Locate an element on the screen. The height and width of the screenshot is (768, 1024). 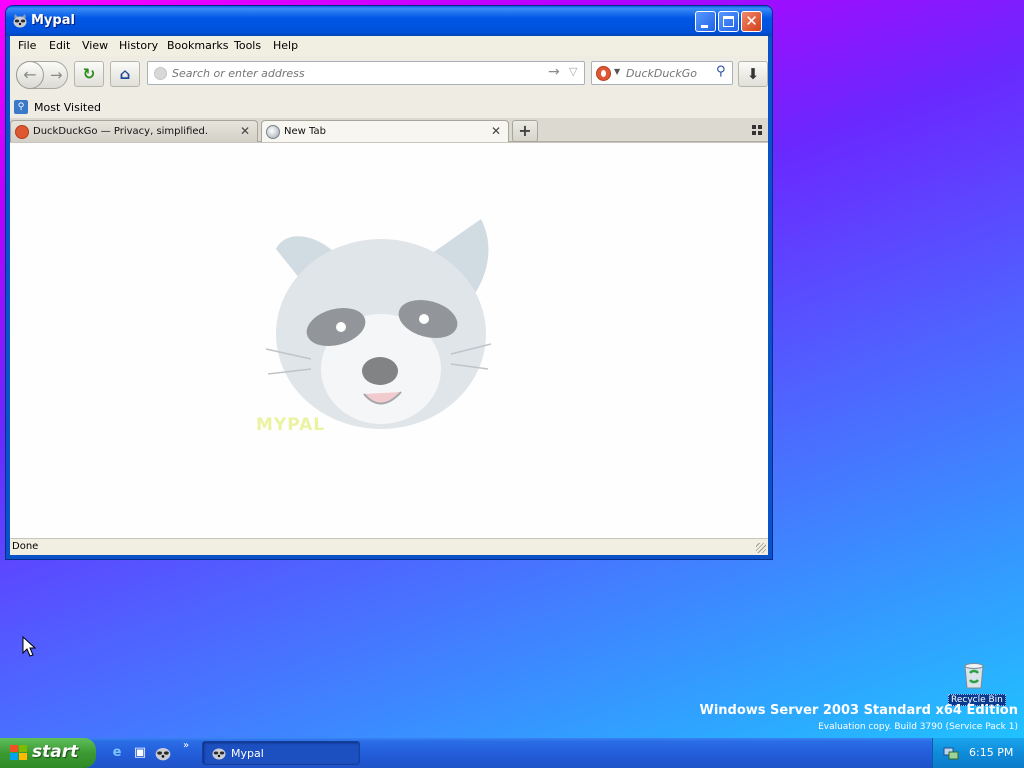
duckduckgo-engine-icon is located at coordinates (603, 73).